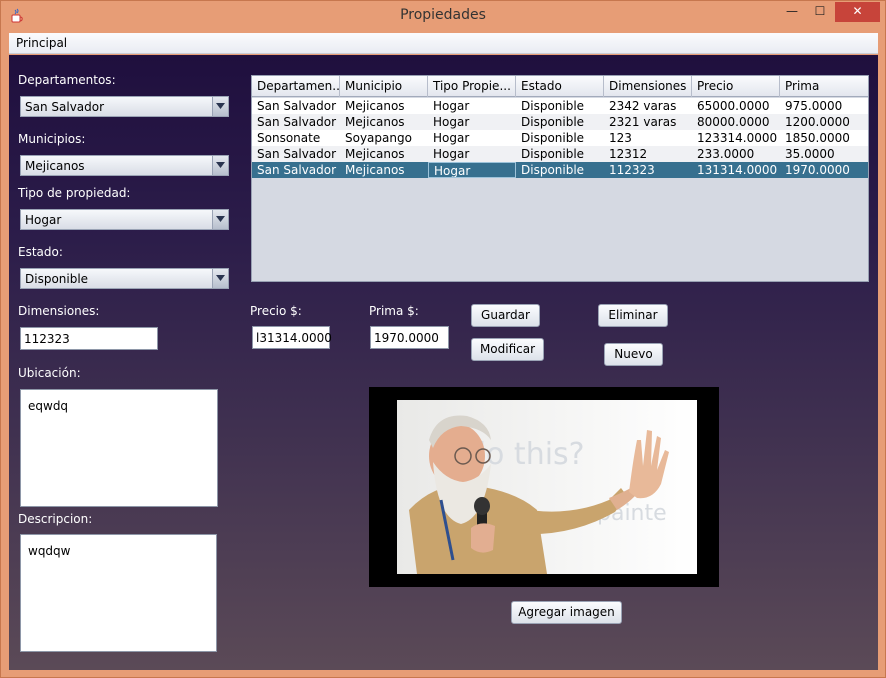 Image resolution: width=886 pixels, height=678 pixels. Describe the element at coordinates (276, 311) in the screenshot. I see `precio-label: Precio $:` at that location.